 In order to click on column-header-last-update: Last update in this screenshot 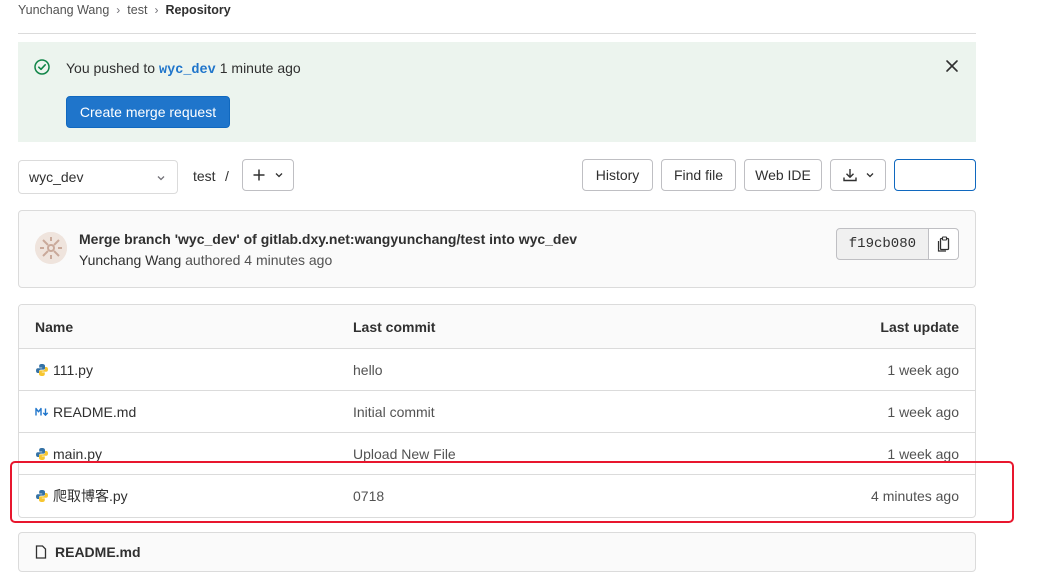, I will do `click(919, 326)`.